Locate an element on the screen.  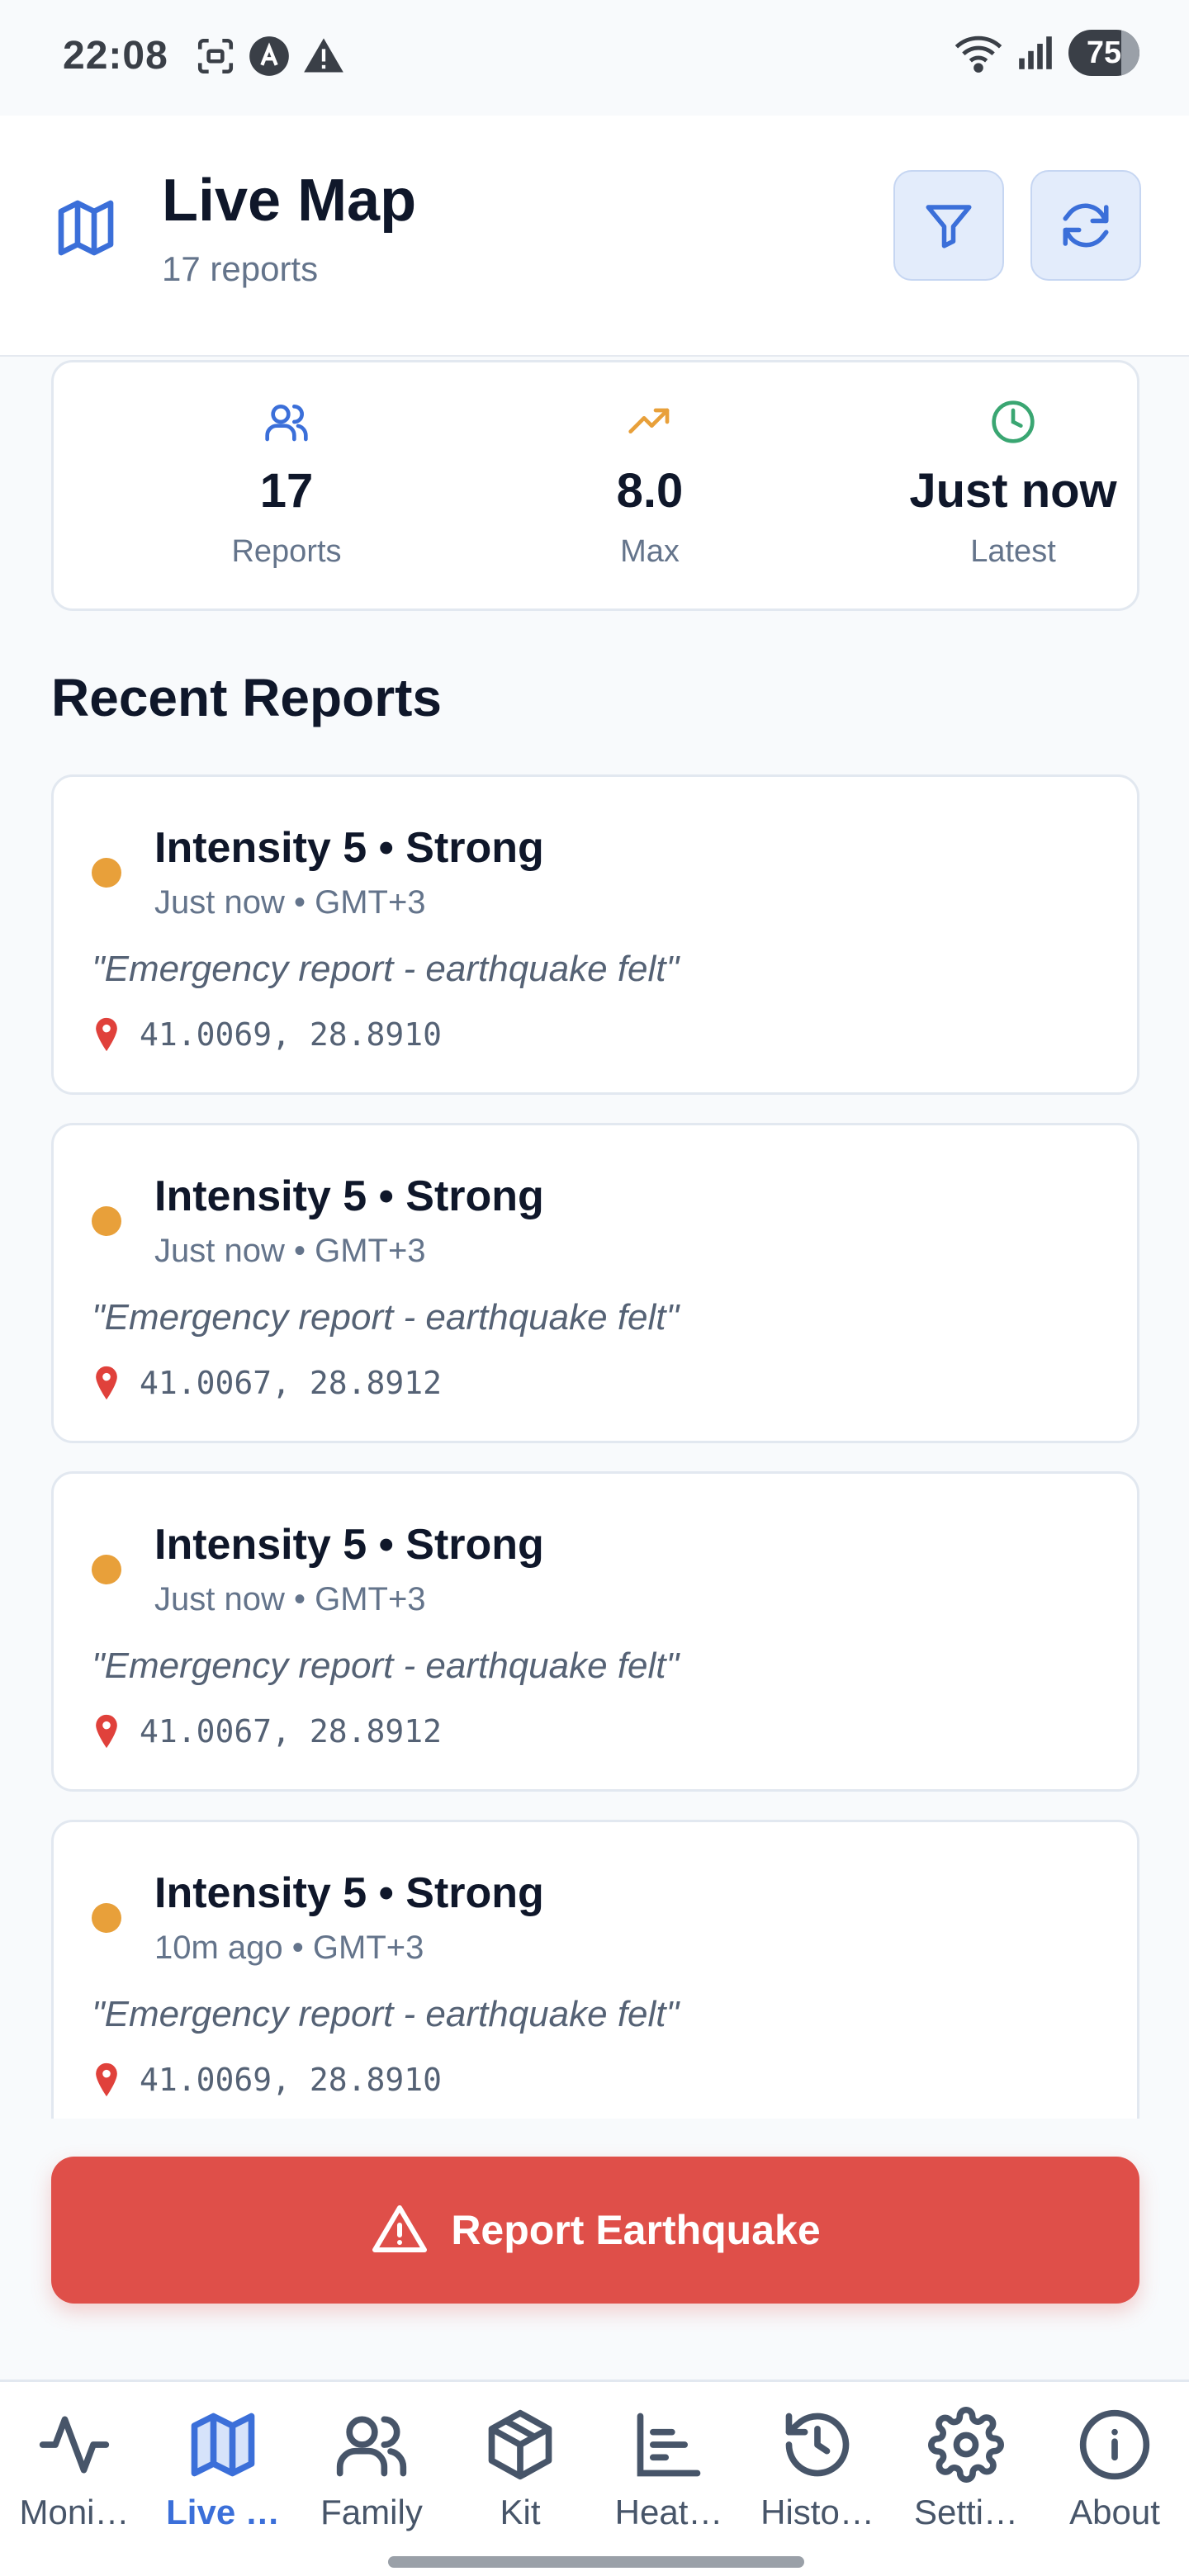
refresh-button is located at coordinates (1085, 225).